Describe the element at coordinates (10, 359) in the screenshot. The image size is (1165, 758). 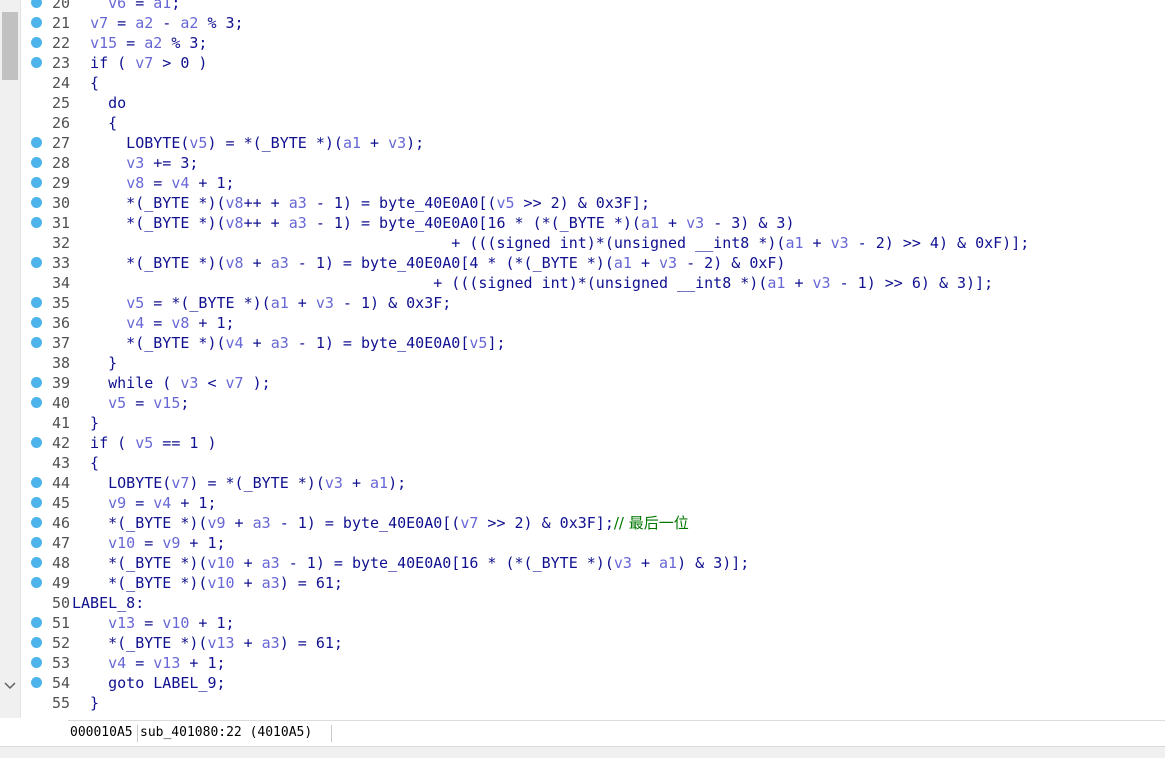
I see `vertical-scrollbar` at that location.